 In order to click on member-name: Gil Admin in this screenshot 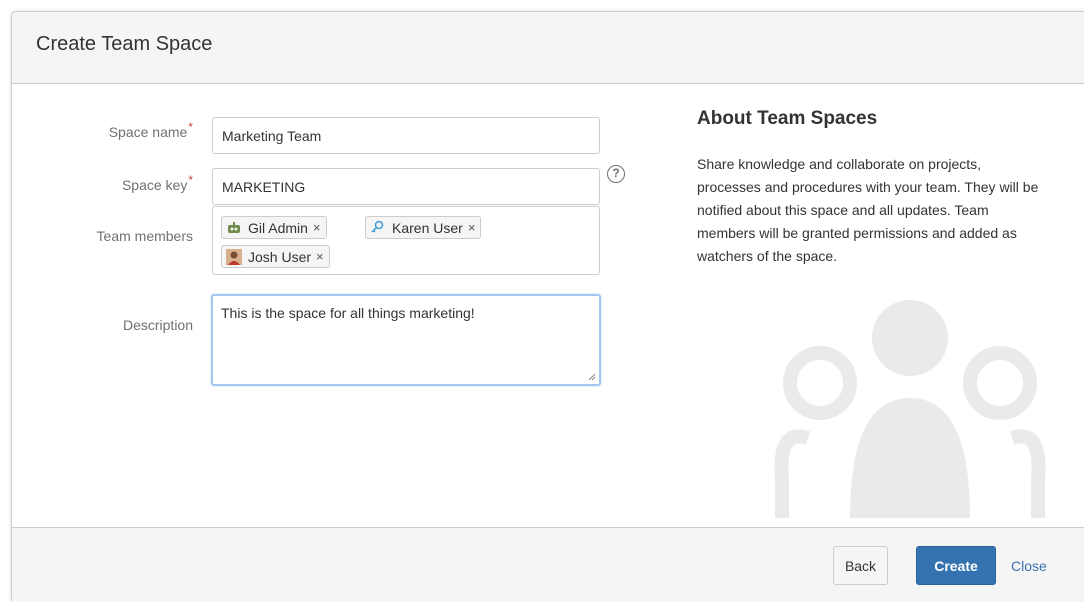, I will do `click(278, 227)`.